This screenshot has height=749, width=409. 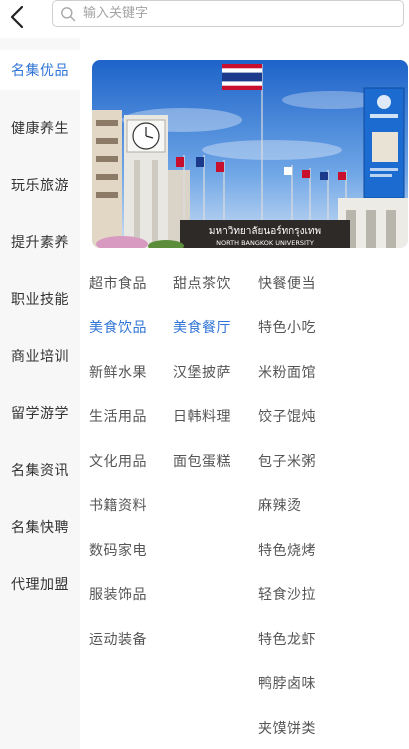 What do you see at coordinates (118, 283) in the screenshot?
I see `category-supermarket-food: 超市食品` at bounding box center [118, 283].